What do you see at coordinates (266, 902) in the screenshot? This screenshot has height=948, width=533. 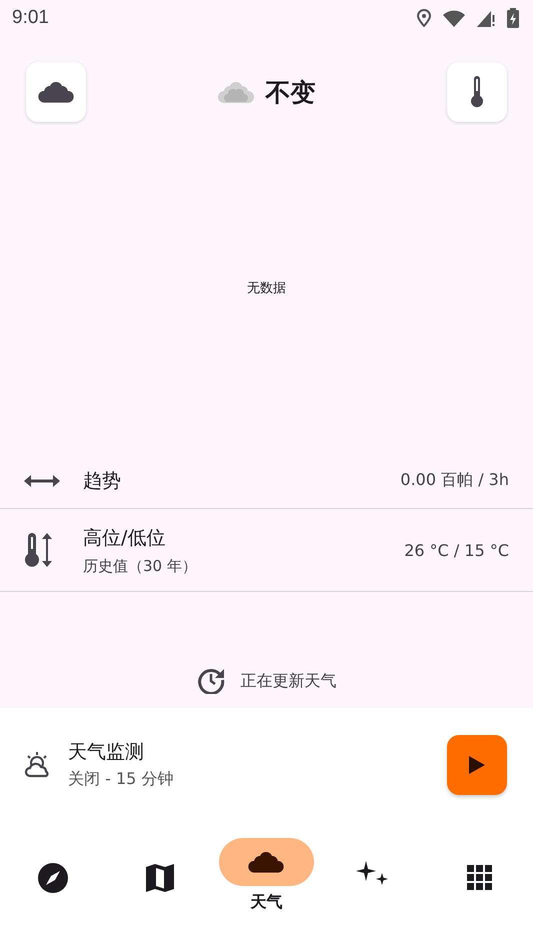 I see `nav-label: 天气` at bounding box center [266, 902].